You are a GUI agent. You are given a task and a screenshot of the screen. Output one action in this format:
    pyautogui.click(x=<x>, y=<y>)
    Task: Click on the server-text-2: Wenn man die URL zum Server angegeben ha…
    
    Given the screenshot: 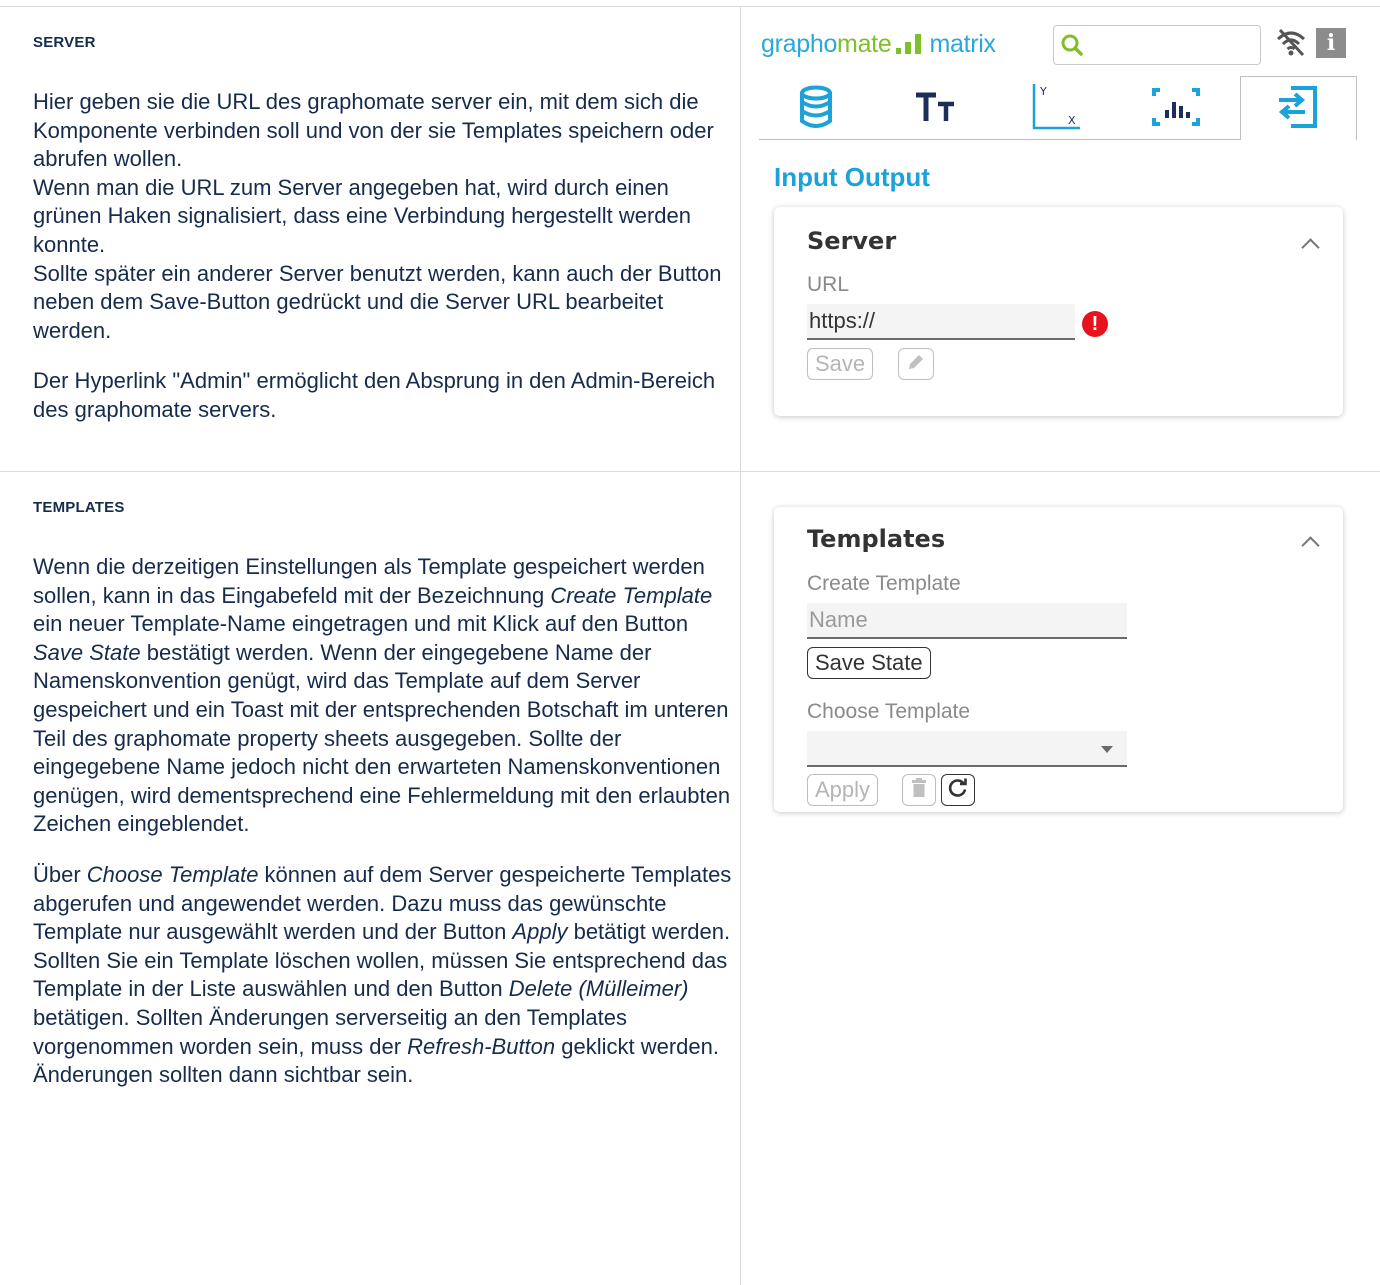 What is the action you would take?
    pyautogui.click(x=362, y=215)
    